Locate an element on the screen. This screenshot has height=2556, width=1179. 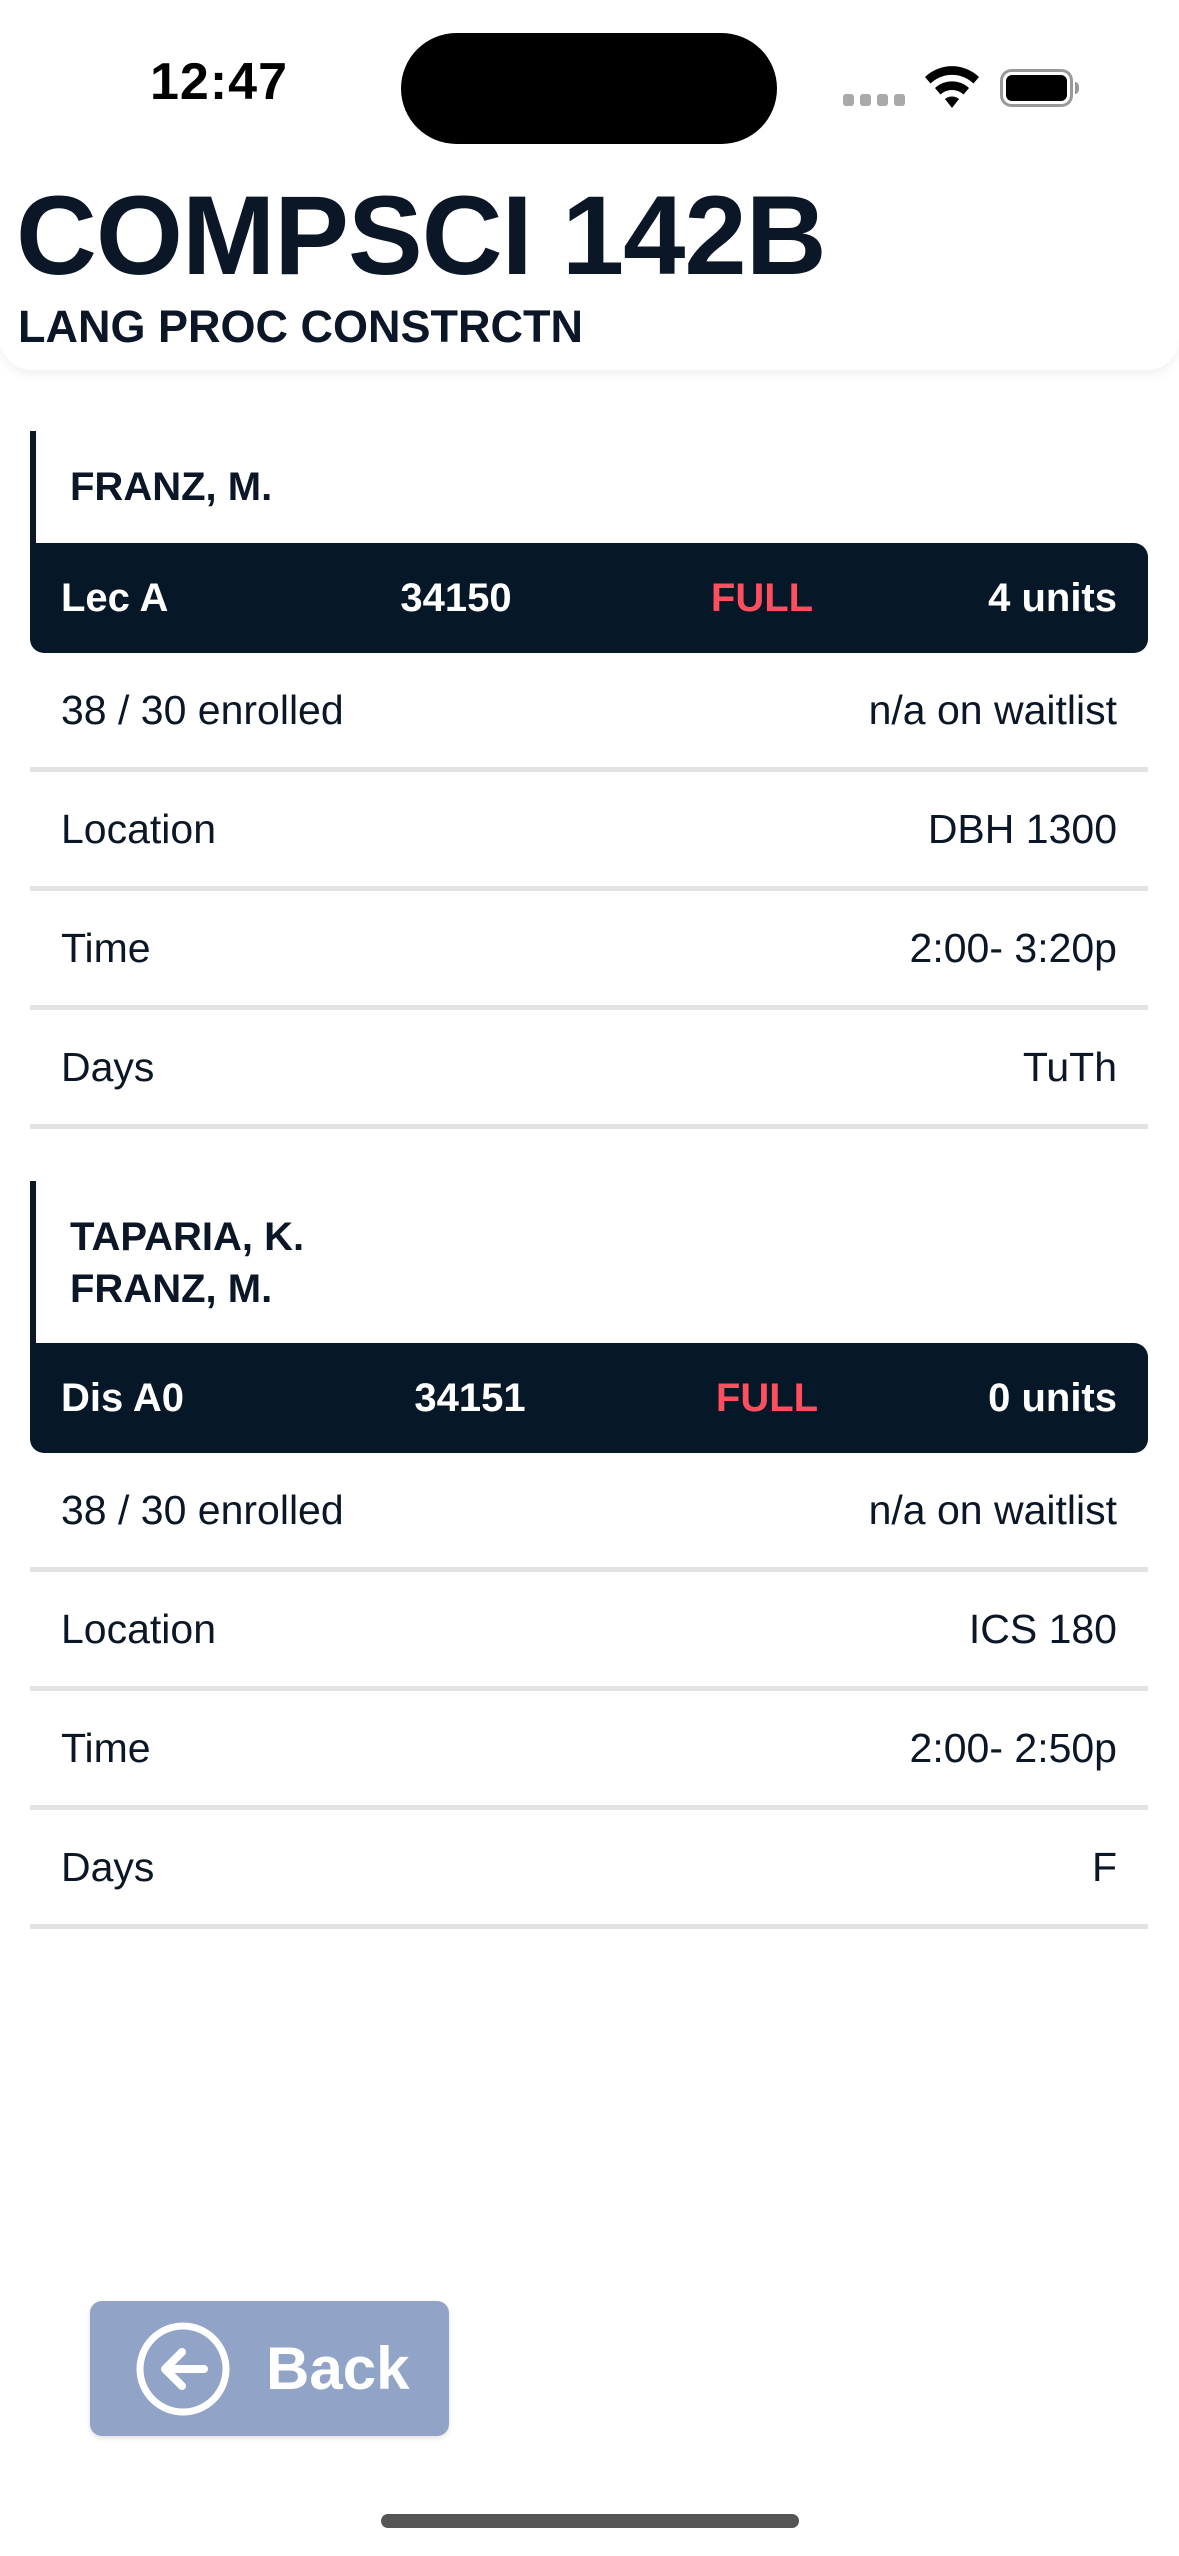
back-button-label: Back is located at coordinates (338, 2368).